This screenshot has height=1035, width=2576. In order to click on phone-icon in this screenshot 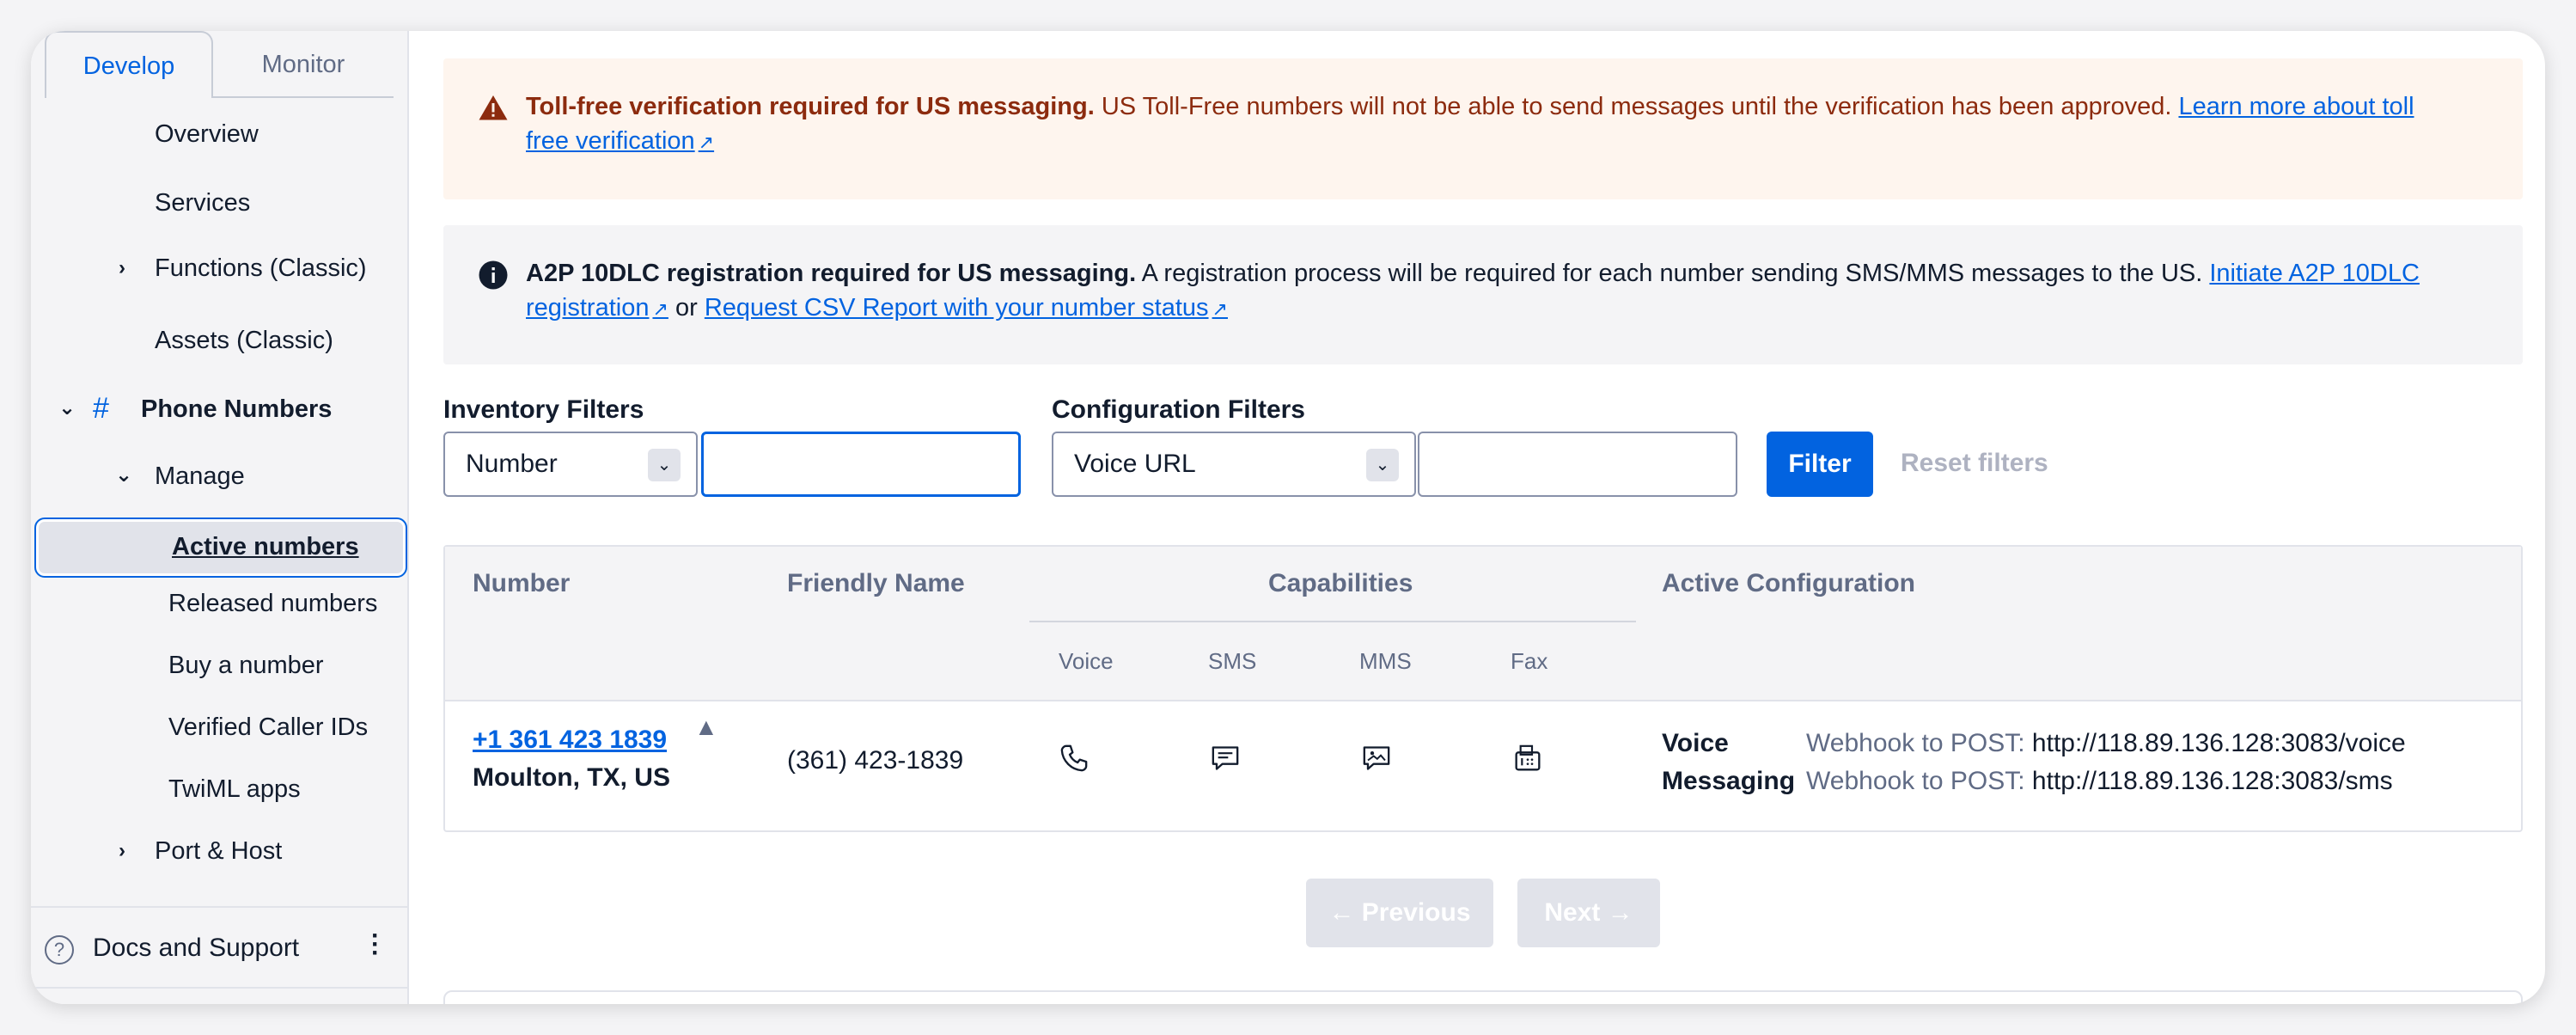, I will do `click(1074, 758)`.